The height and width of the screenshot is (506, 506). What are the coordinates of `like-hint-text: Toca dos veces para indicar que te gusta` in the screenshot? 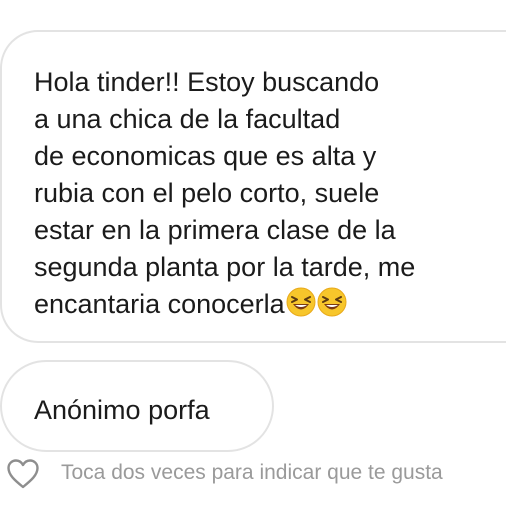 It's located at (252, 472).